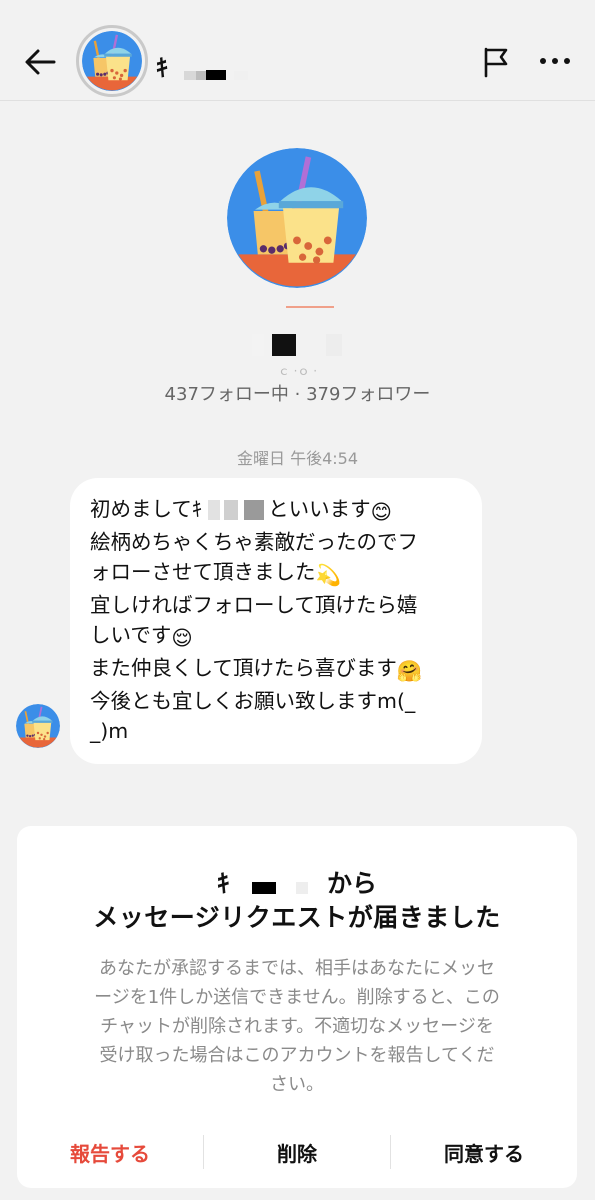 The width and height of the screenshot is (595, 1200). Describe the element at coordinates (381, 512) in the screenshot. I see `smiling-face-emoji-icon: 😊` at that location.